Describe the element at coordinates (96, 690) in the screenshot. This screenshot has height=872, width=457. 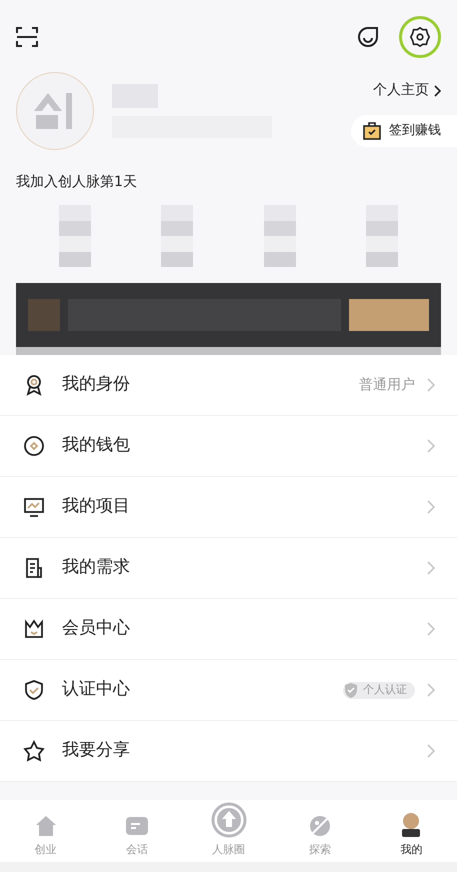
I see `menu-label: 认证中心` at that location.